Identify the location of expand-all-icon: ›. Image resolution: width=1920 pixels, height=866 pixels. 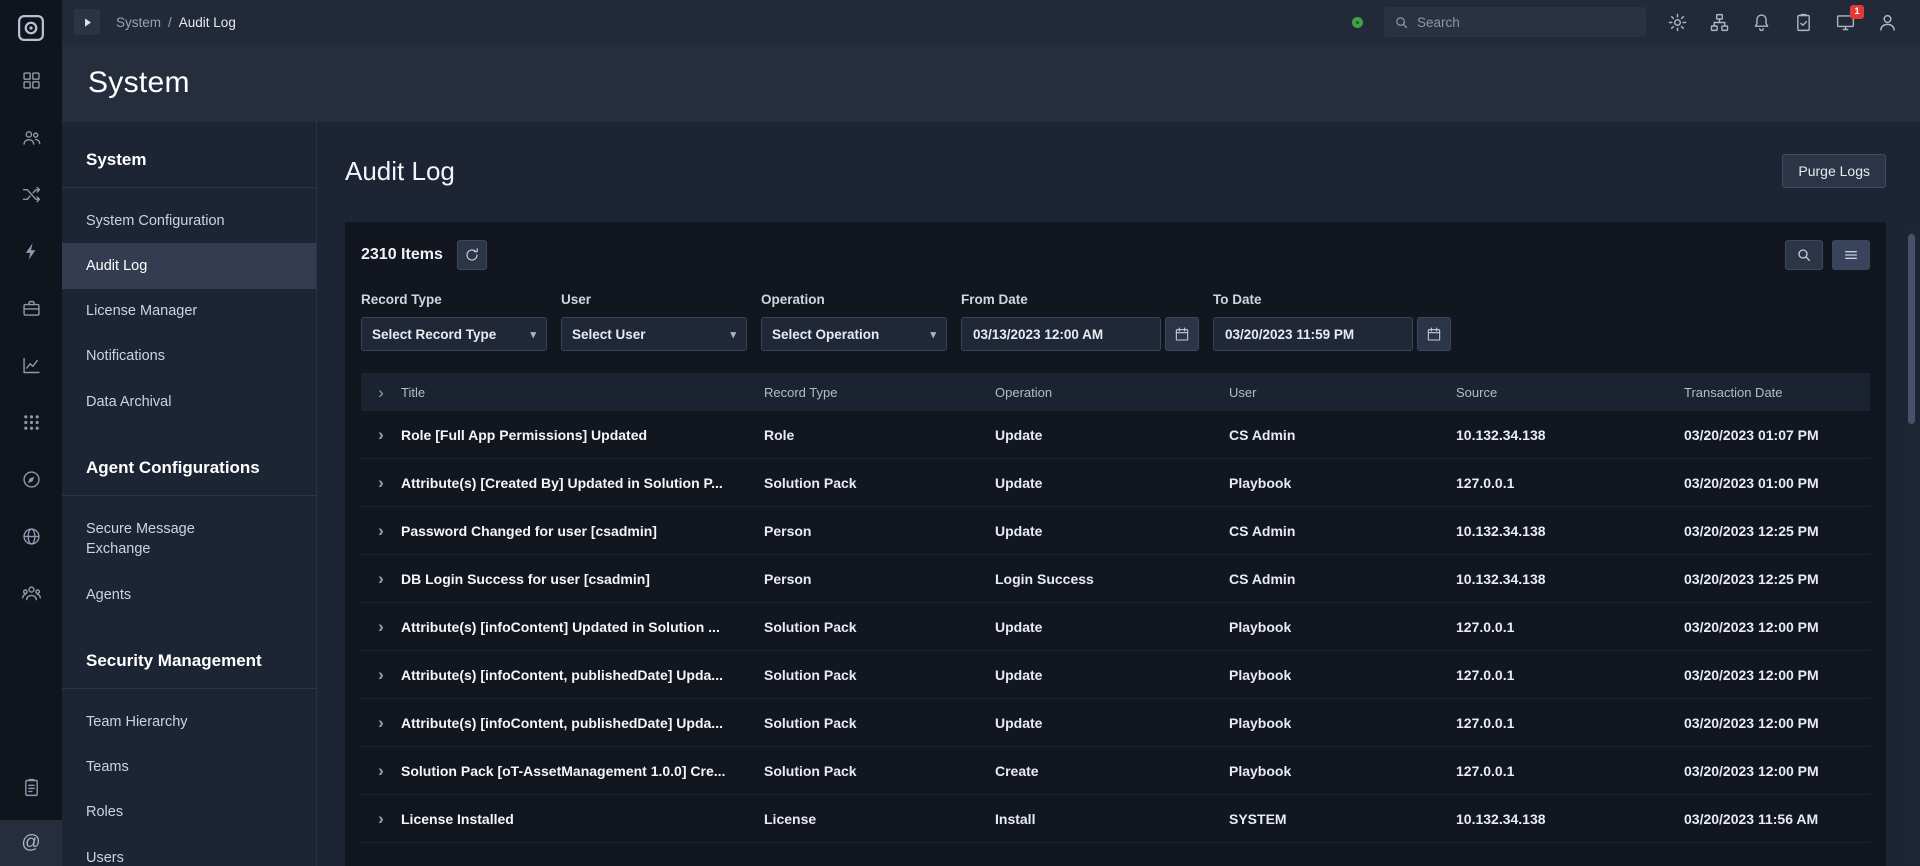
(381, 392).